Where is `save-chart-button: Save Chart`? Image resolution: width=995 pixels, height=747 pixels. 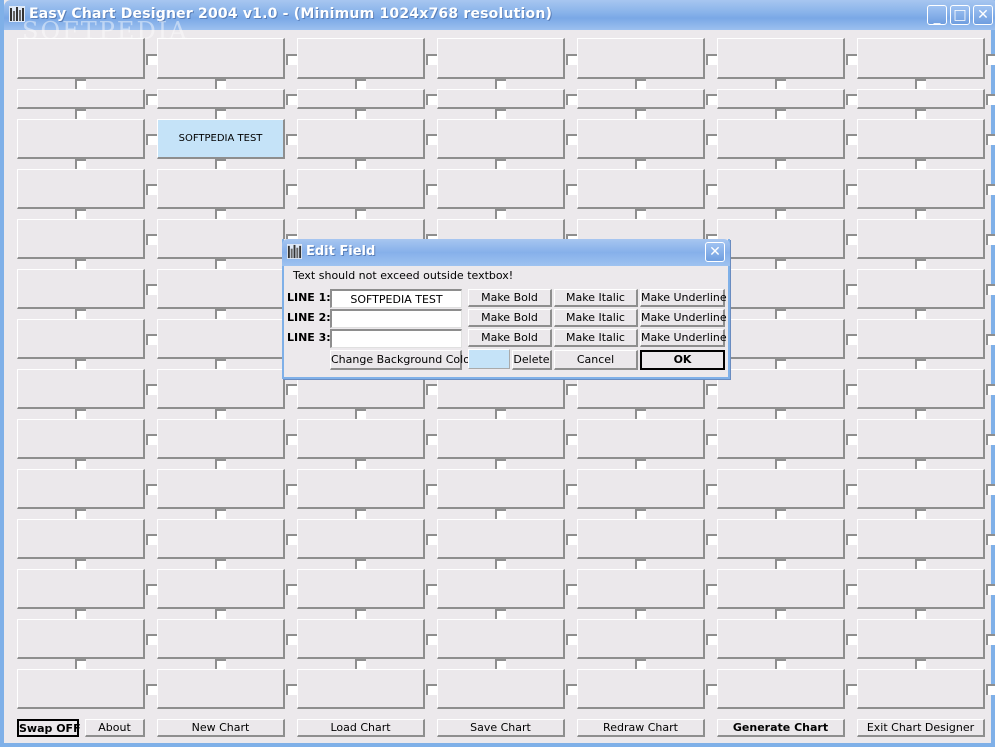
save-chart-button: Save Chart is located at coordinates (501, 728).